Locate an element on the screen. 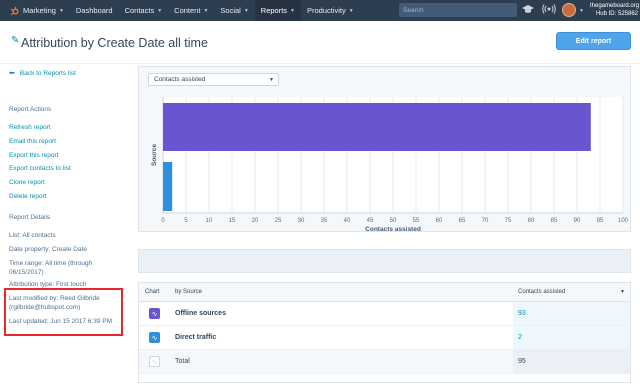 This screenshot has width=640, height=384. nav-item-social: Social ▼ is located at coordinates (234, 10).